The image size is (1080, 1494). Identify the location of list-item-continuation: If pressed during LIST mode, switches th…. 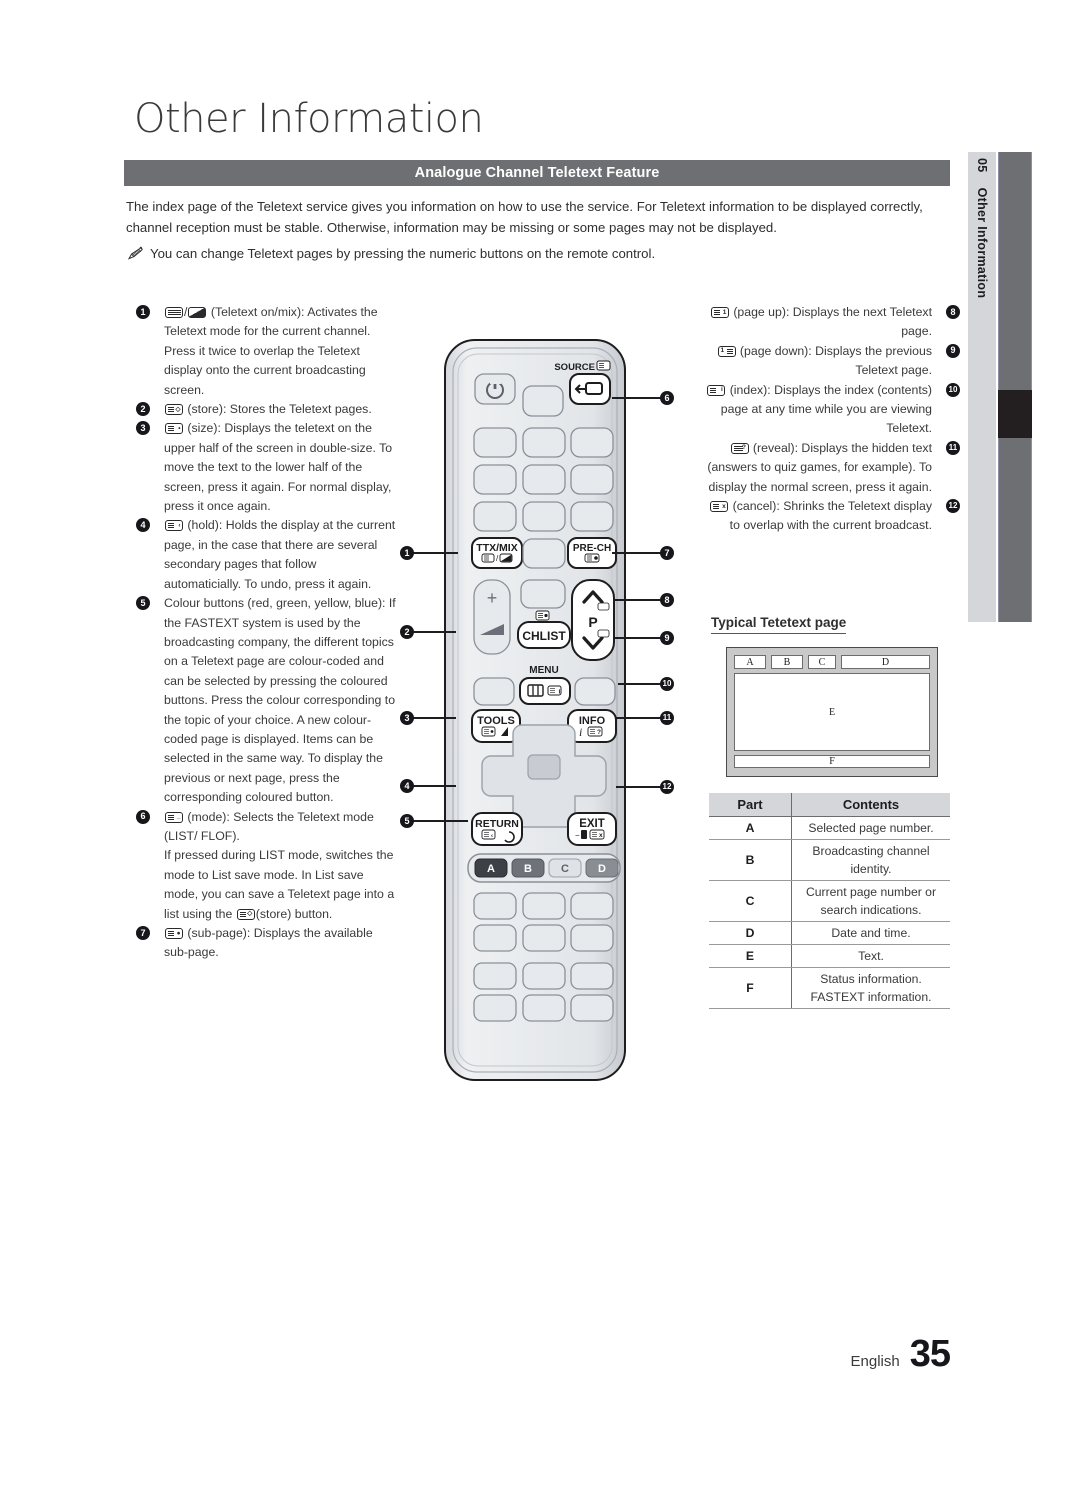
(266, 885).